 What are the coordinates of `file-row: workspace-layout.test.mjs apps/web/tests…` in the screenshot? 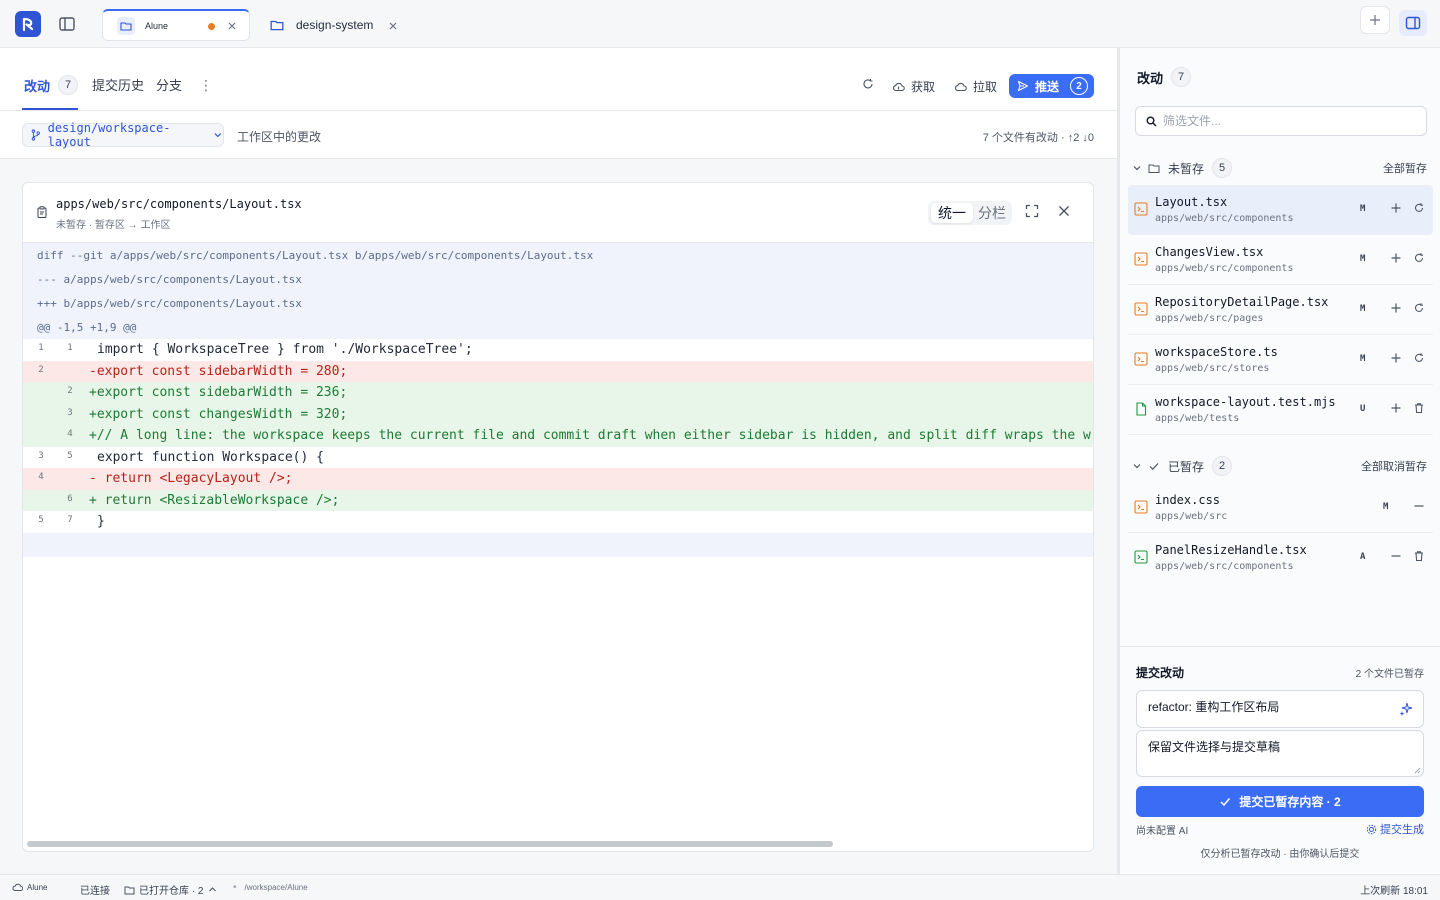 It's located at (1280, 410).